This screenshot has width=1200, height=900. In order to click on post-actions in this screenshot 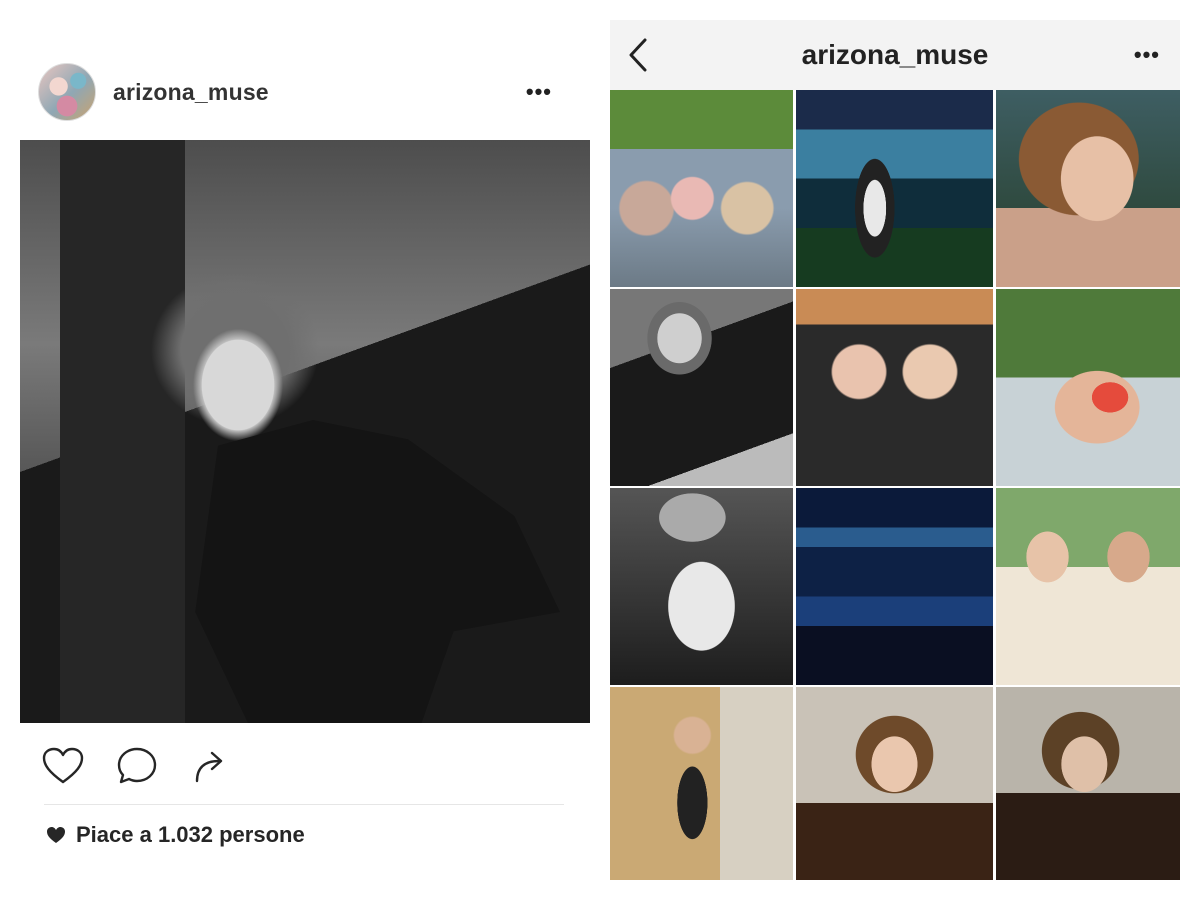, I will do `click(160, 766)`.